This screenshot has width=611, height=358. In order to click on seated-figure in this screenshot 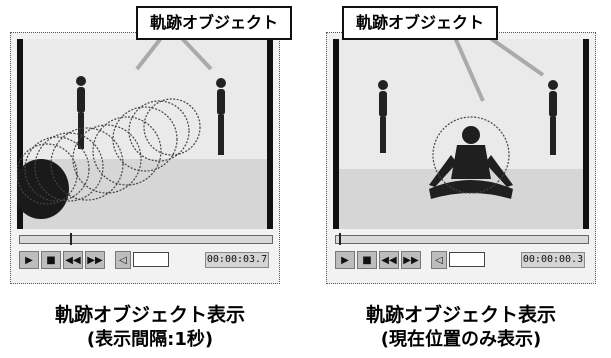, I will do `click(471, 162)`.